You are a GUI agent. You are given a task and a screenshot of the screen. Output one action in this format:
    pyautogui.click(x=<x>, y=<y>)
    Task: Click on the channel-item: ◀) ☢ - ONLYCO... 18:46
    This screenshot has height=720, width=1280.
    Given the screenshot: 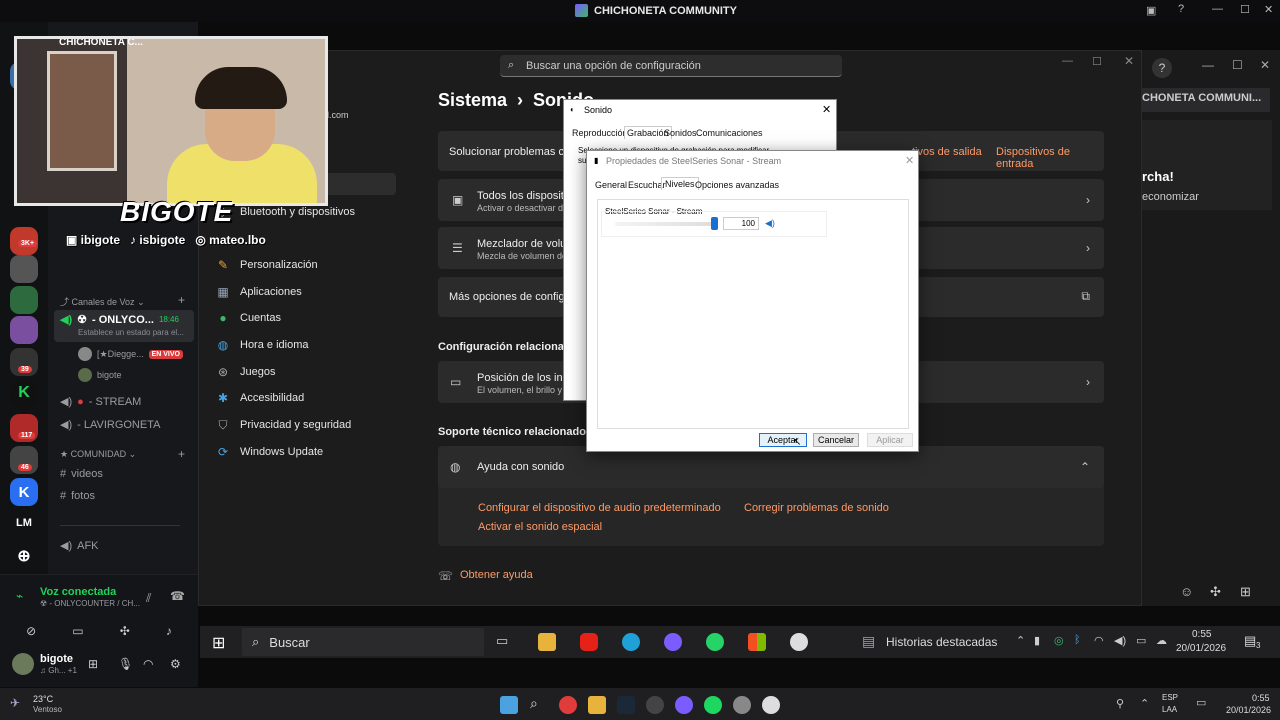 What is the action you would take?
    pyautogui.click(x=119, y=320)
    